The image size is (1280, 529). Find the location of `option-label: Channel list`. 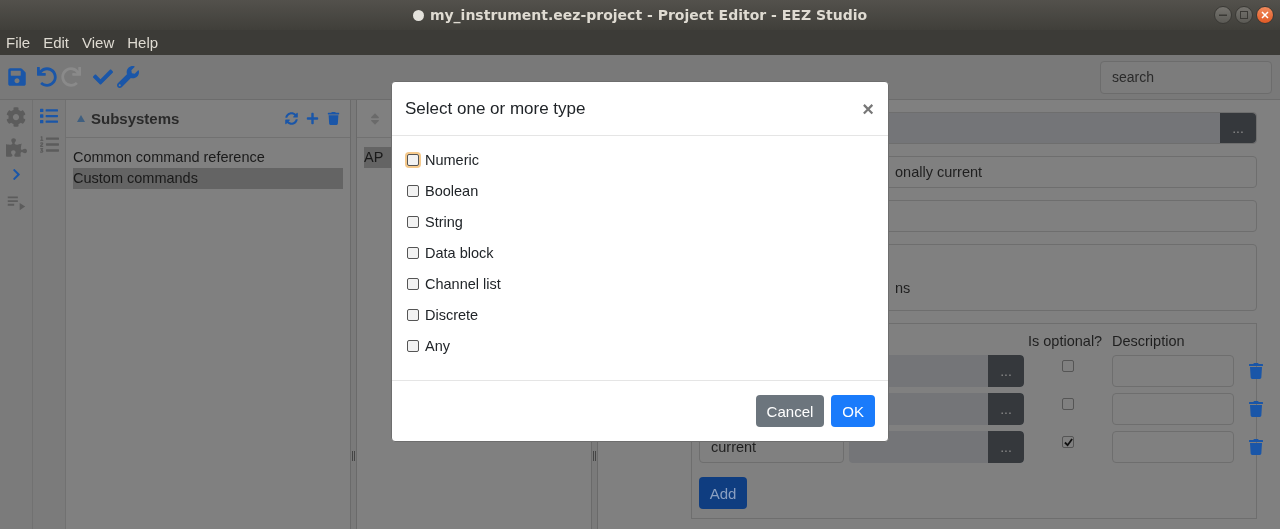

option-label: Channel list is located at coordinates (463, 283).